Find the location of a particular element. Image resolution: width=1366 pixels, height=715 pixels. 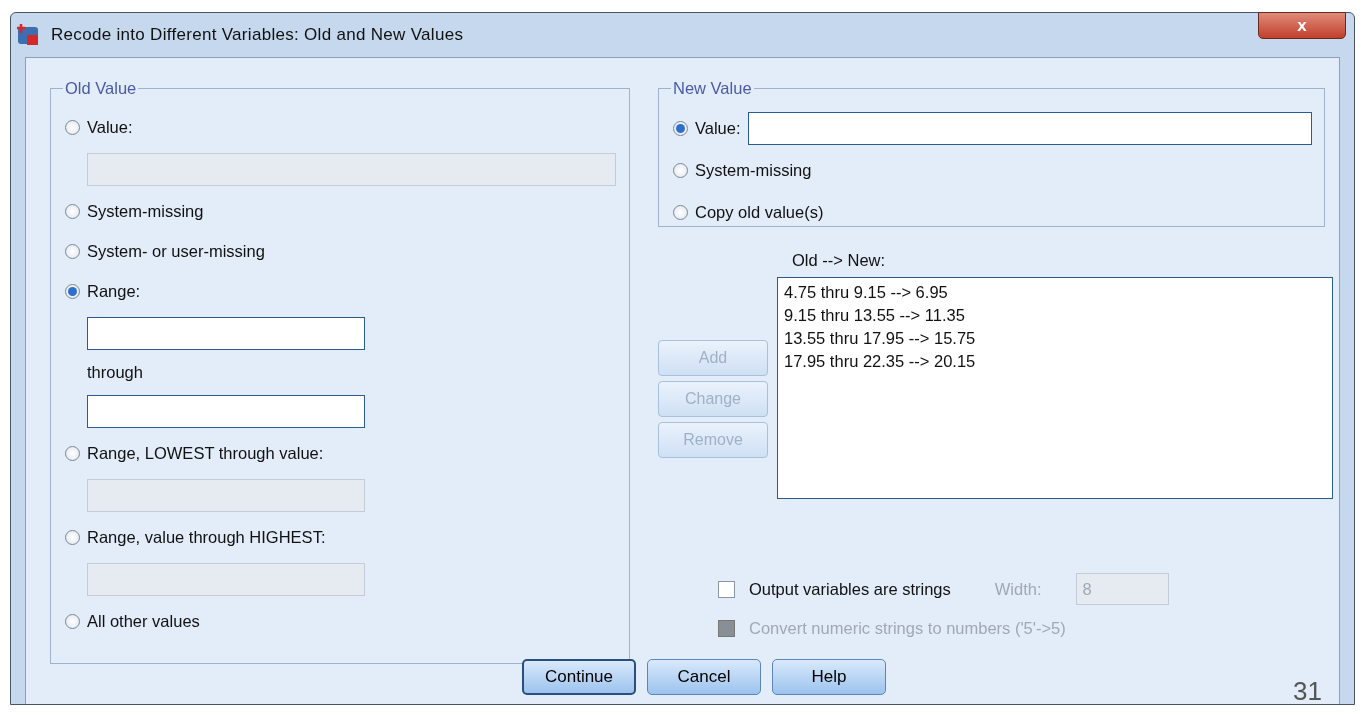

radio-label: Range, LOWEST through value: is located at coordinates (205, 453).